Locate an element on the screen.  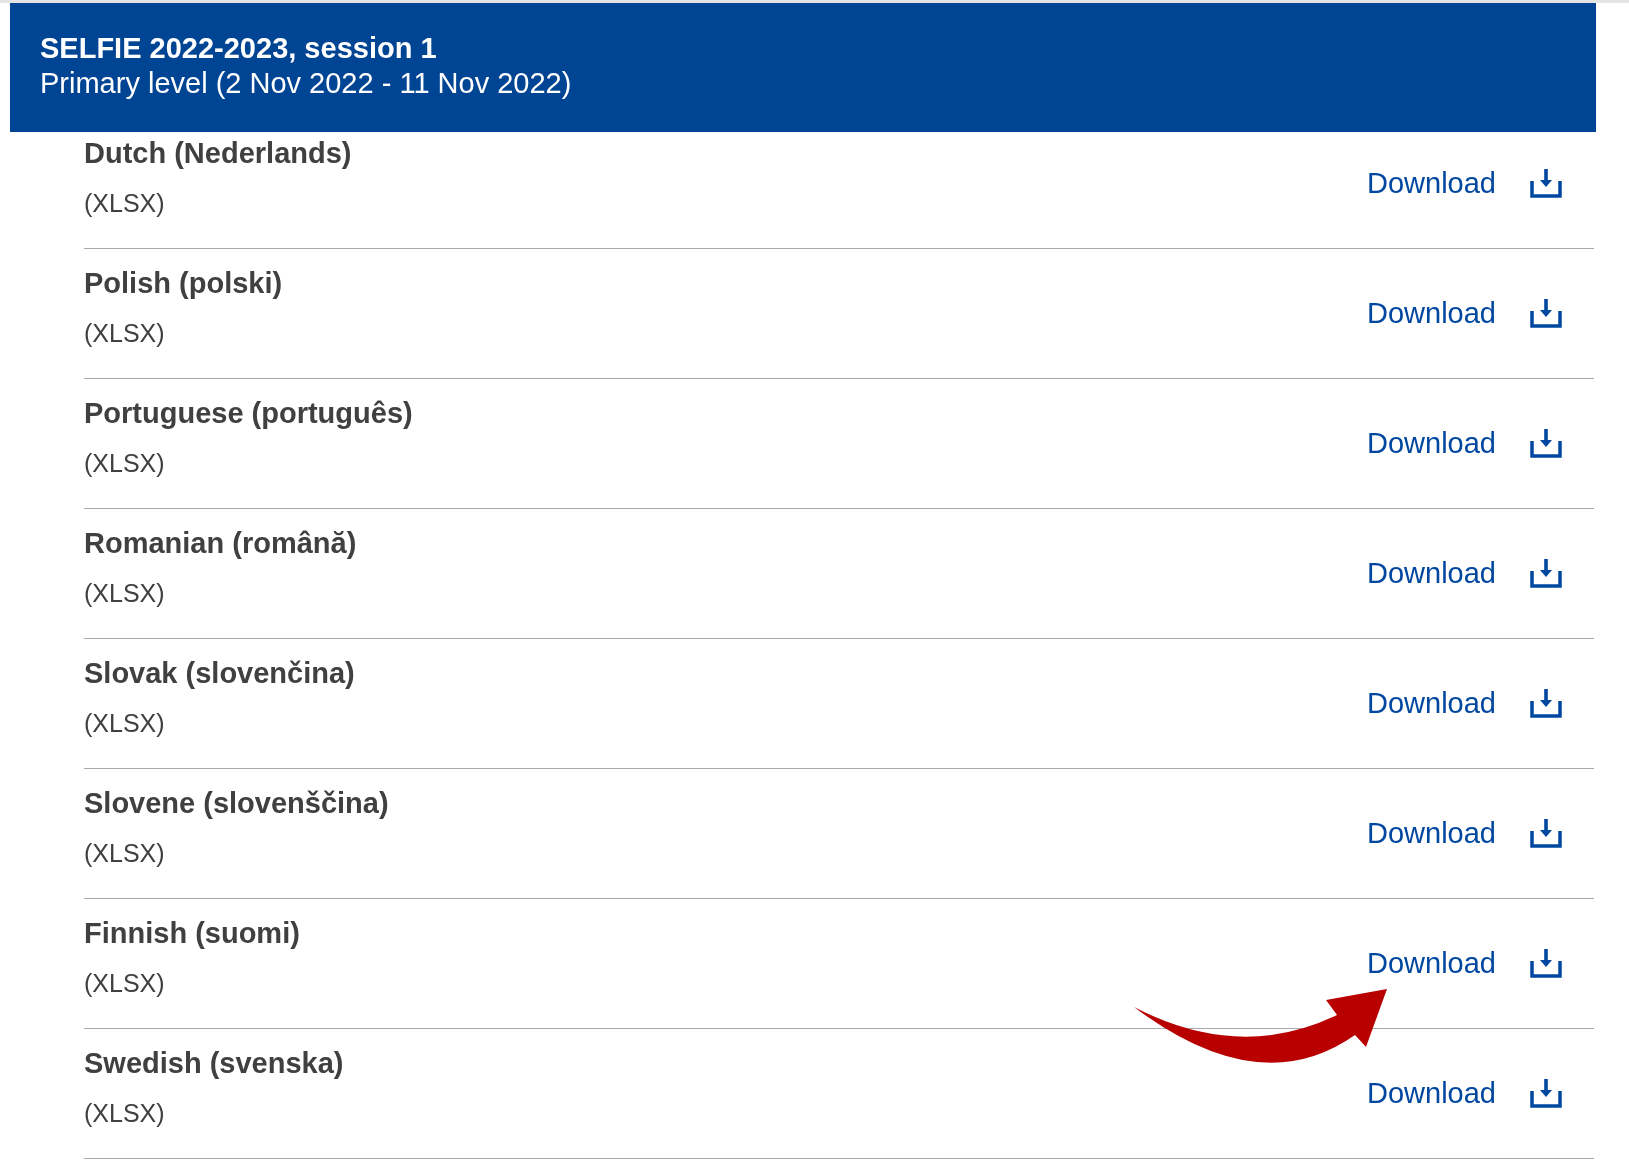
language-name: Polish (polski) is located at coordinates (183, 283).